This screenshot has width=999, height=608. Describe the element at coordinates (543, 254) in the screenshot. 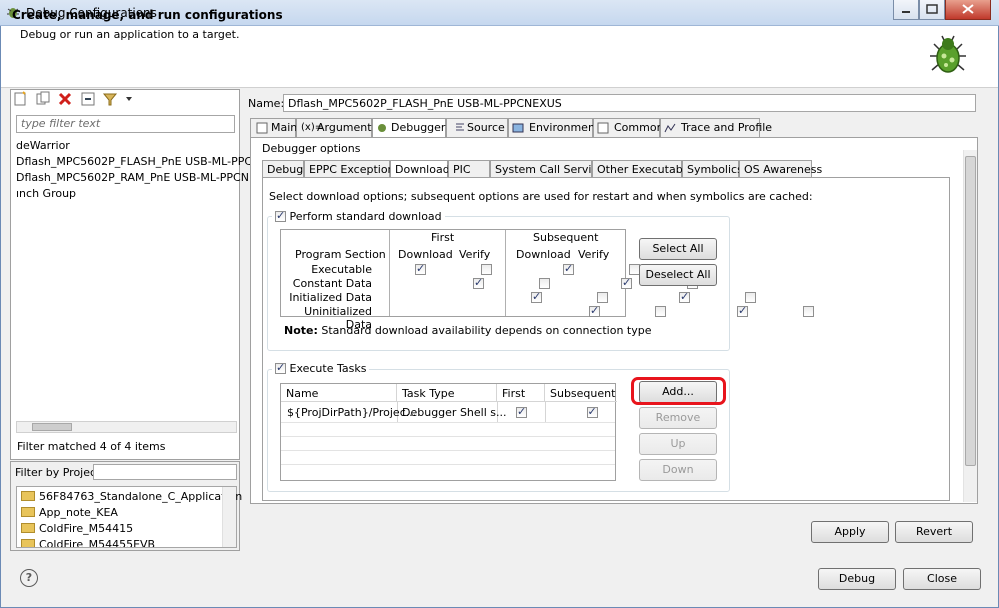

I see `col-subsequent-download: Download` at that location.